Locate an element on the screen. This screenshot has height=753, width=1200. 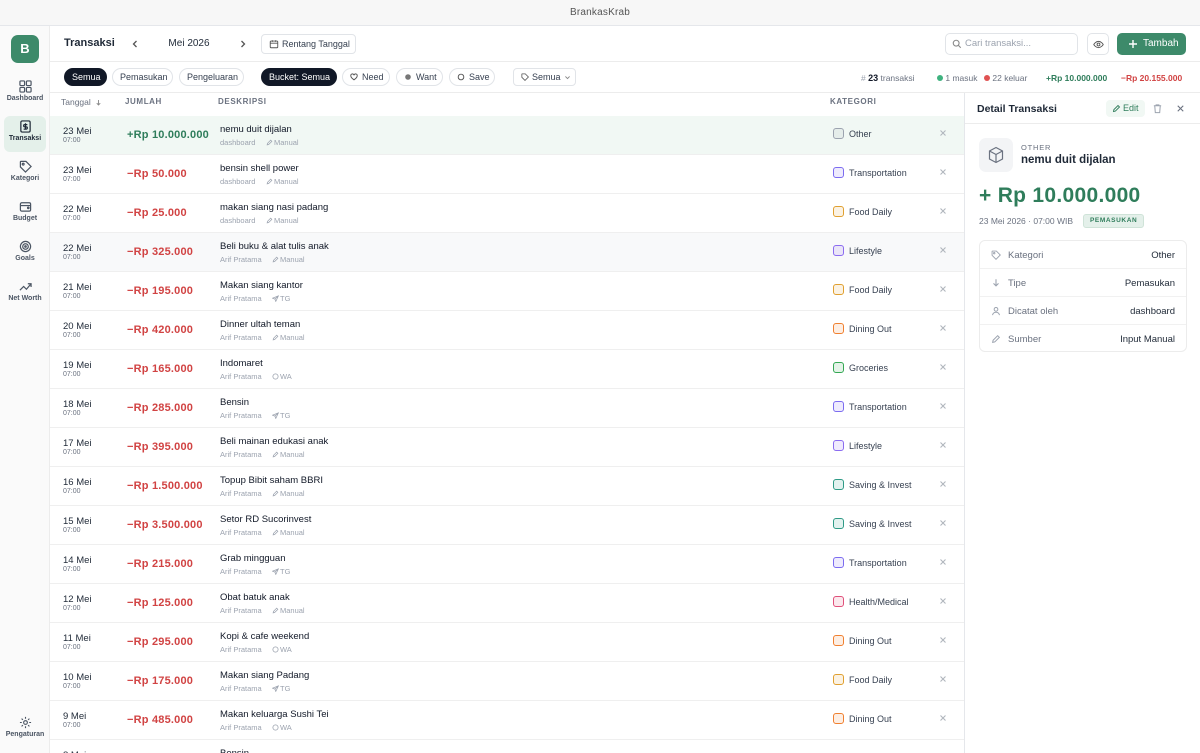
tag-icon is located at coordinates (525, 77).